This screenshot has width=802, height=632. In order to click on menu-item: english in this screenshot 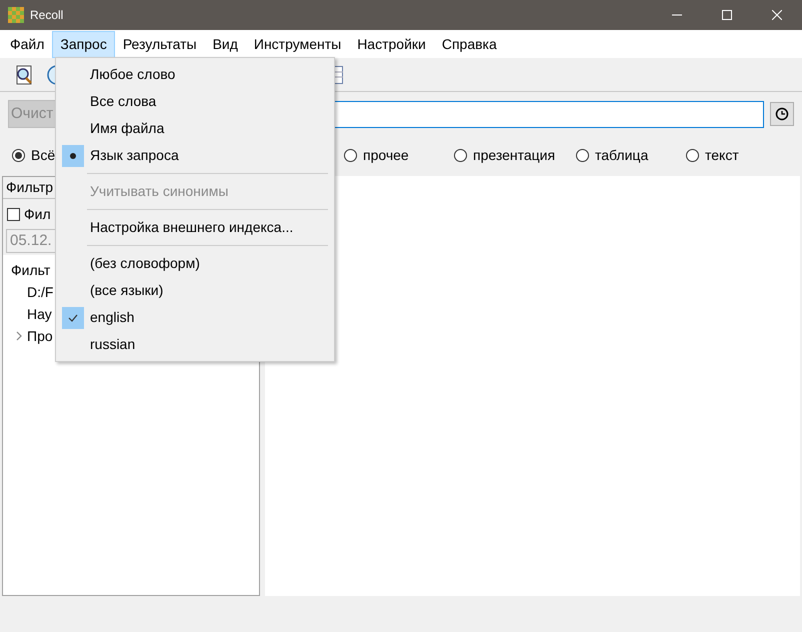, I will do `click(112, 317)`.